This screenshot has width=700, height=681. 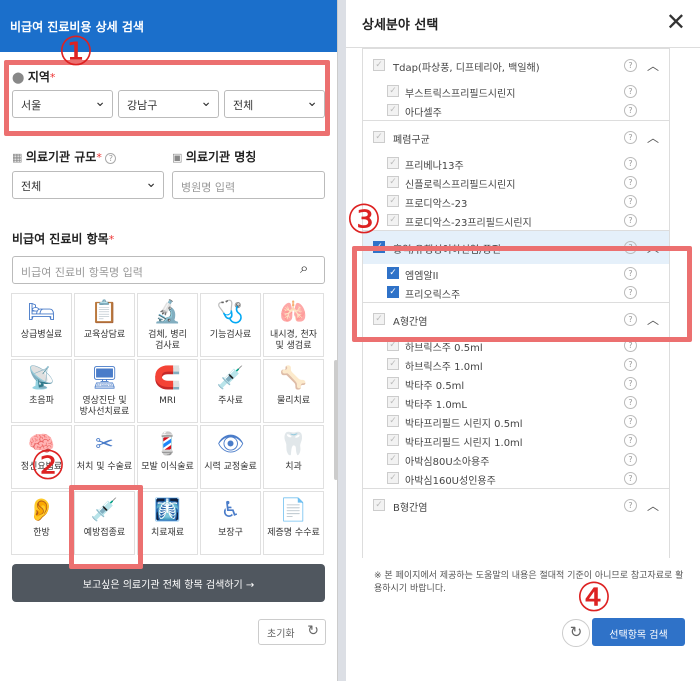 What do you see at coordinates (41, 523) in the screenshot?
I see `category-cell: 👂 한방` at bounding box center [41, 523].